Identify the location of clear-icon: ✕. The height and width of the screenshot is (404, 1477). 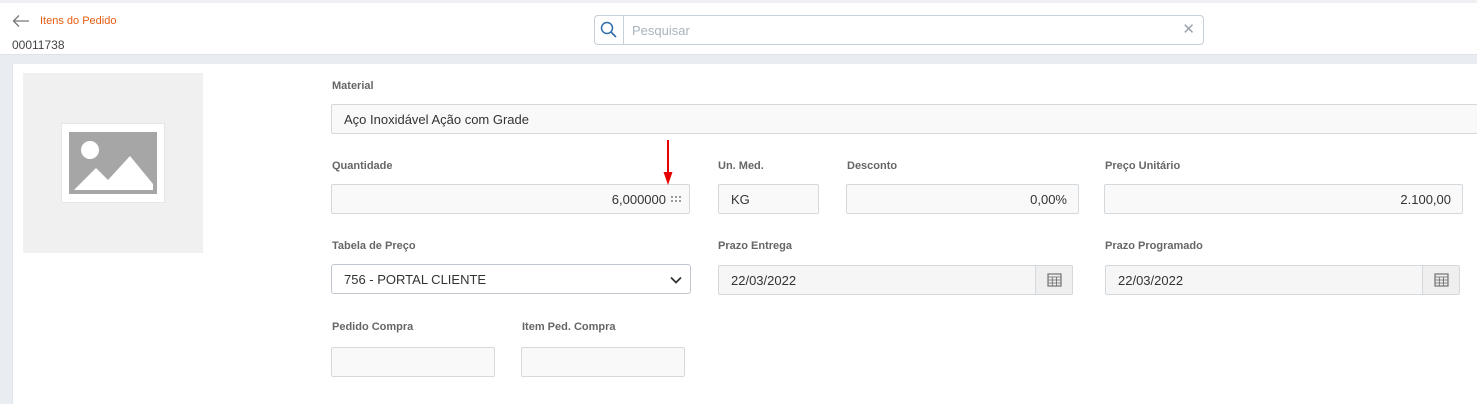
(1188, 29).